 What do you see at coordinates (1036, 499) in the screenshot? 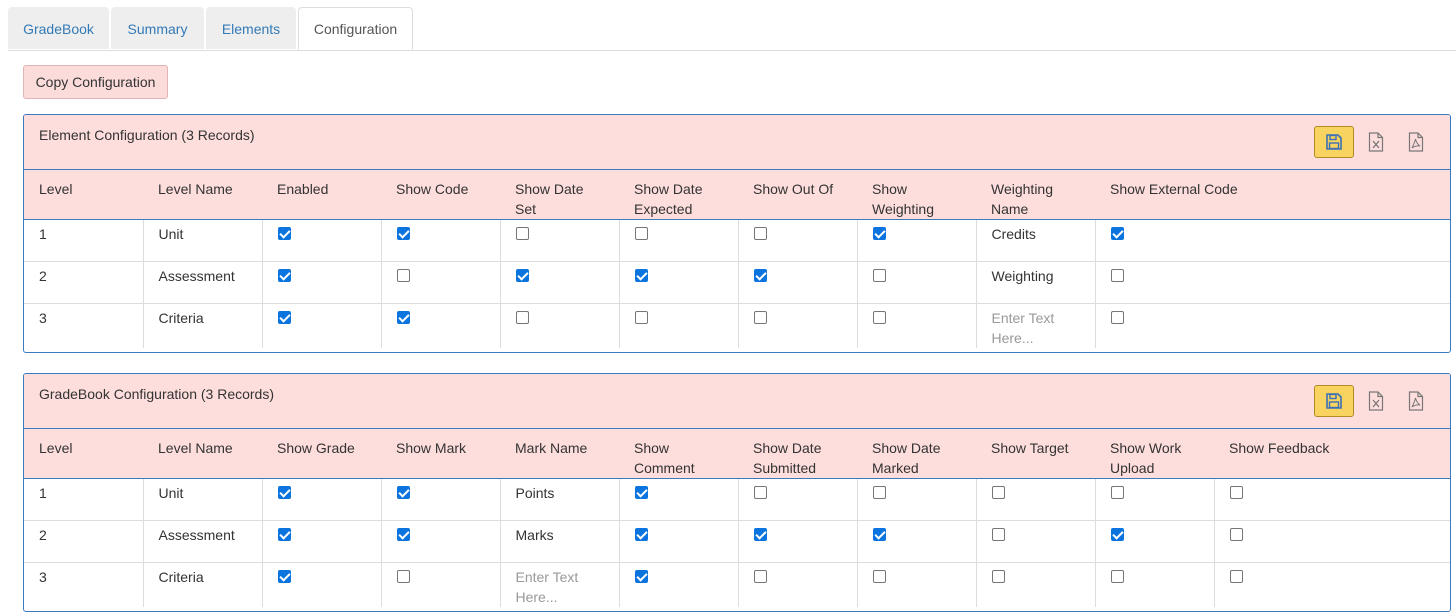
I see `show-target-cell` at bounding box center [1036, 499].